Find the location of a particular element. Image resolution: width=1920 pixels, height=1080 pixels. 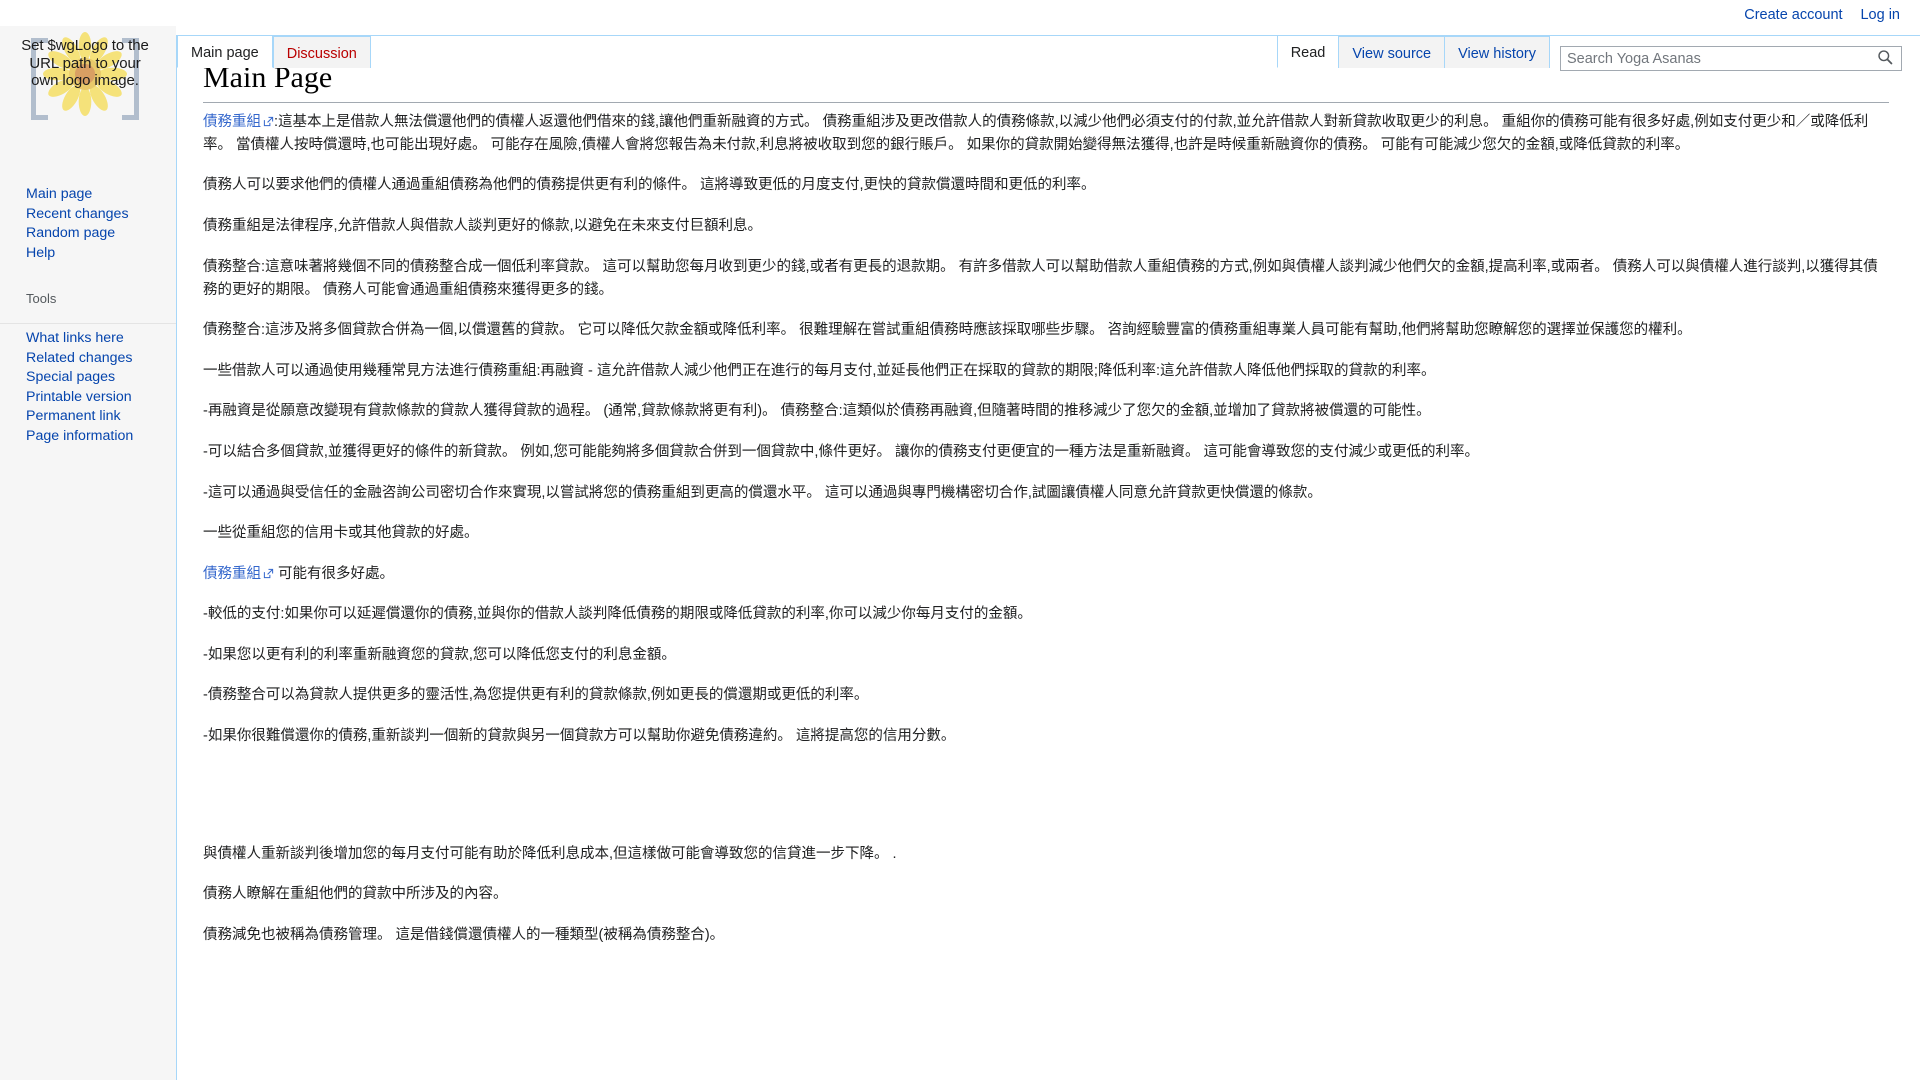

external-link-debt-restructuring-2: 債務重組 is located at coordinates (232, 574).